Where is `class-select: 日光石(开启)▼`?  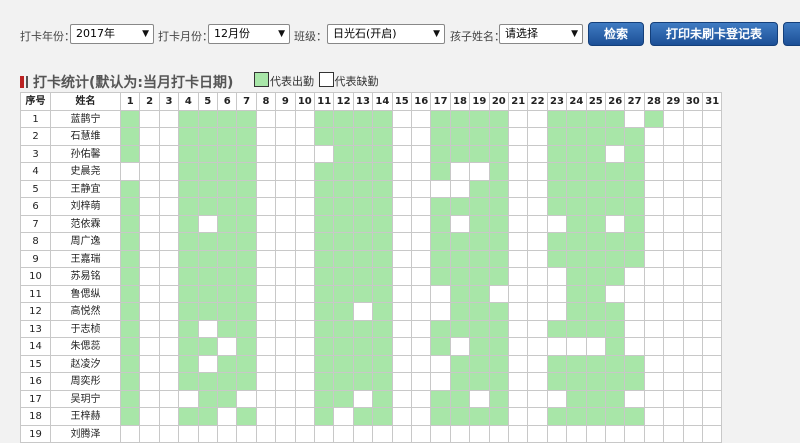 class-select: 日光石(开启)▼ is located at coordinates (386, 34).